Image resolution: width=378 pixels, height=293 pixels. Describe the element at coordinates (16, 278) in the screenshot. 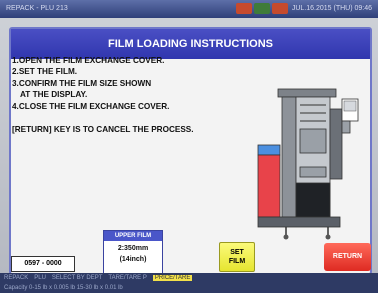

I see `bottom-bar-item: REPACK` at that location.